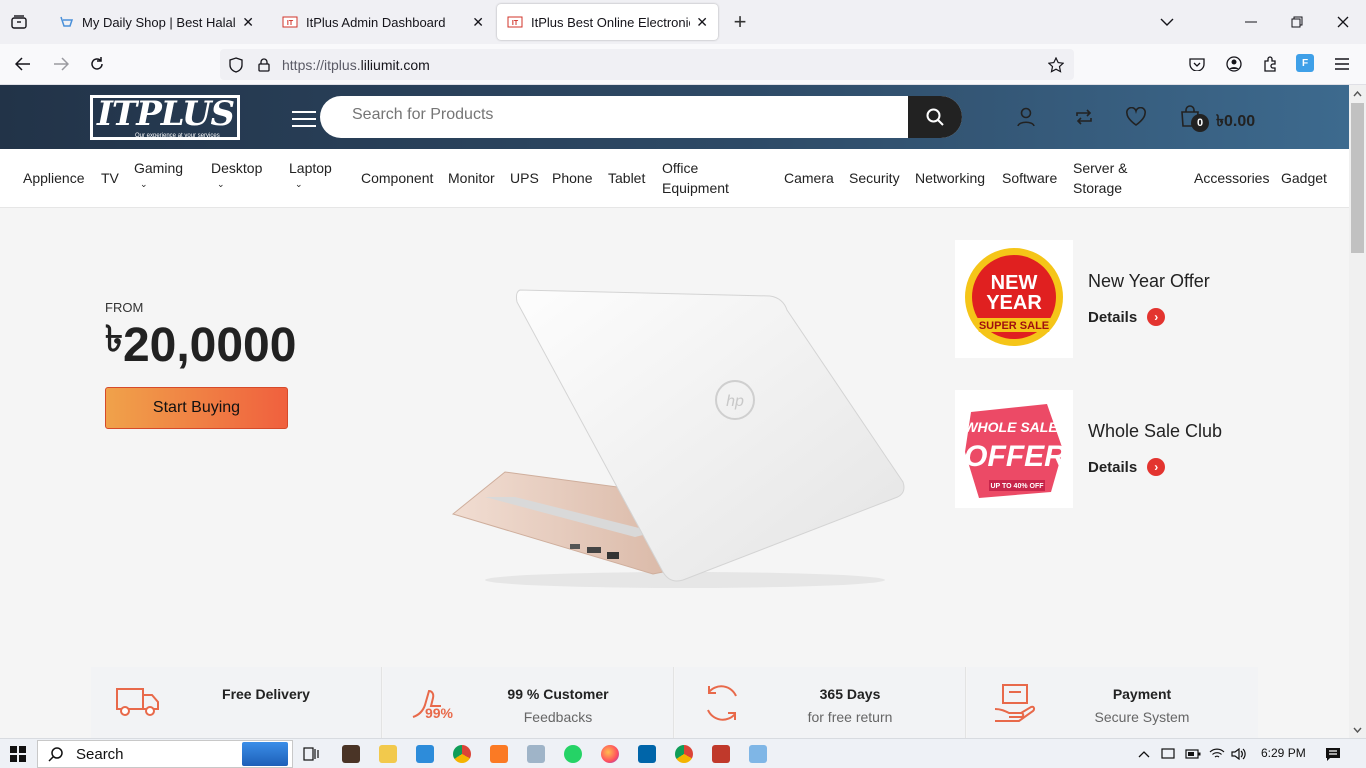  I want to click on nav-item-gaming: Gaming ⌄, so click(159, 173).